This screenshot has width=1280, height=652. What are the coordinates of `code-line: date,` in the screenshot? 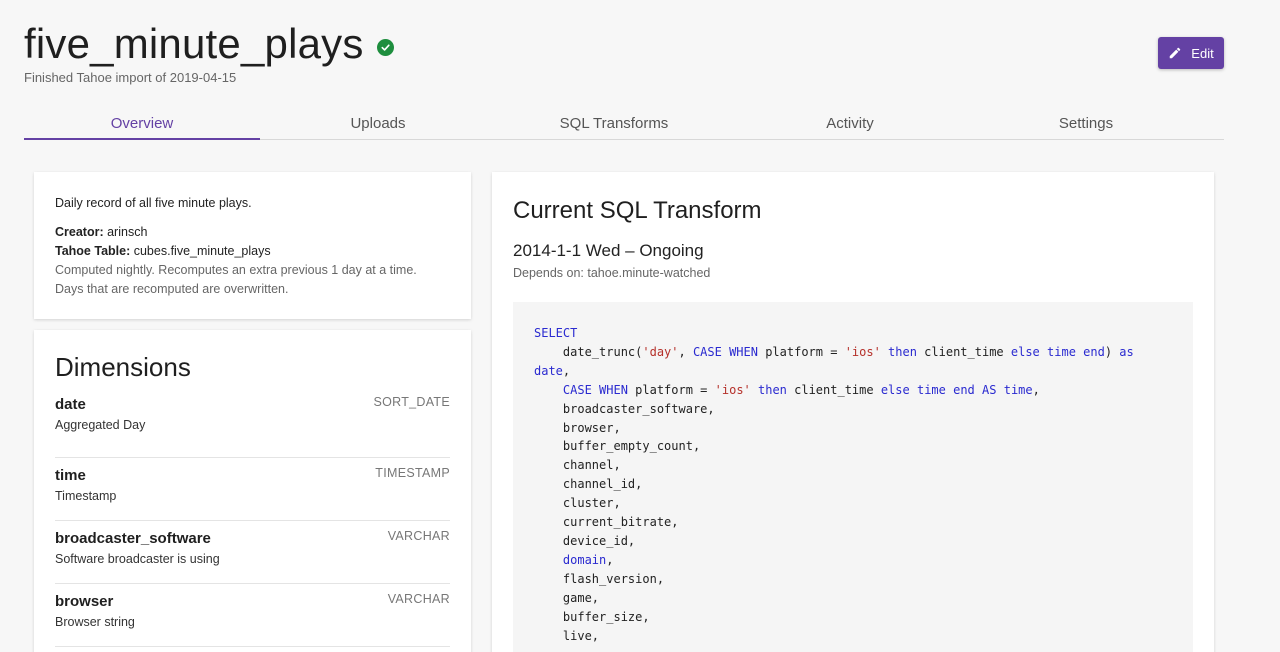 It's located at (853, 371).